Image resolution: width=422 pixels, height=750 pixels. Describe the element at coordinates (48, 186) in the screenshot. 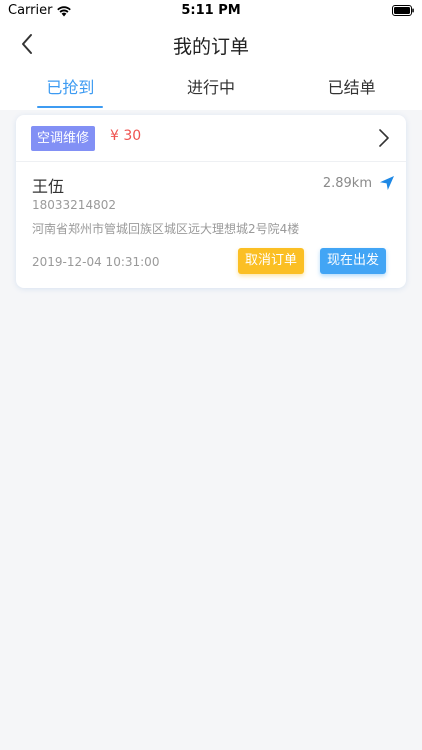

I see `customer-name: 王伍` at that location.